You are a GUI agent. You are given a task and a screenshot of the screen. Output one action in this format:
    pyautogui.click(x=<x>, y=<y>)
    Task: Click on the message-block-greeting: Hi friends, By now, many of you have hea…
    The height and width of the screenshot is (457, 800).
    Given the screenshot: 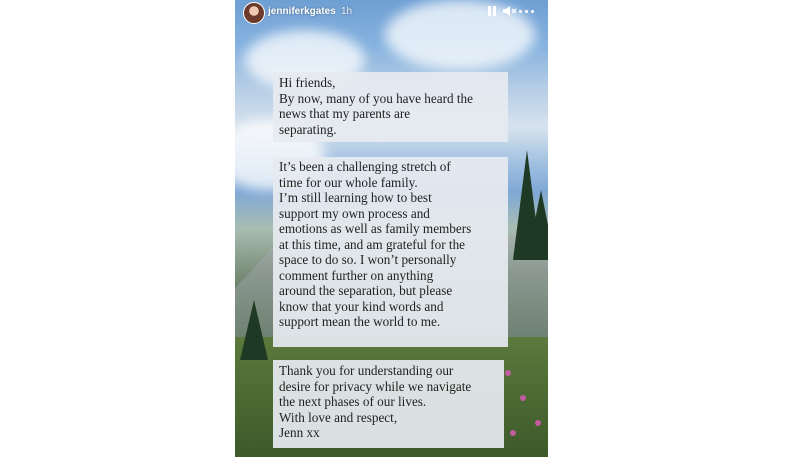 What is the action you would take?
    pyautogui.click(x=390, y=107)
    